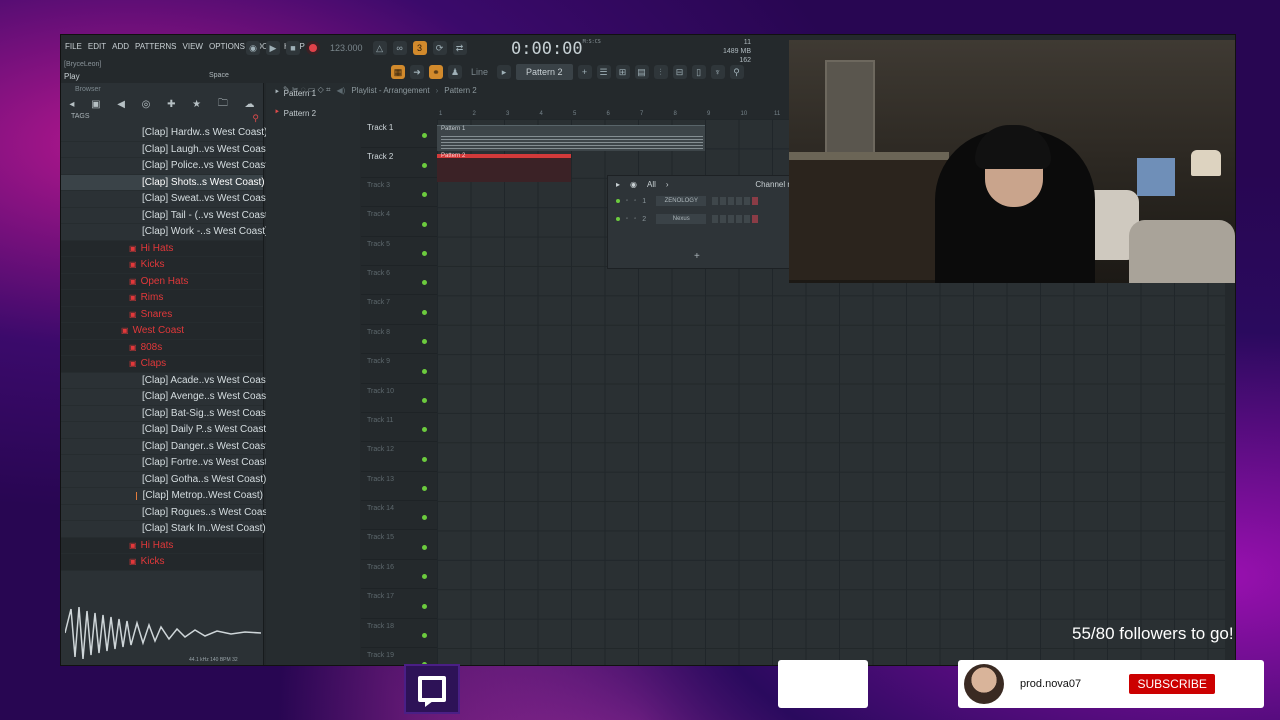 The image size is (1280, 720). What do you see at coordinates (399, 428) in the screenshot?
I see `track-header: Track 11` at bounding box center [399, 428].